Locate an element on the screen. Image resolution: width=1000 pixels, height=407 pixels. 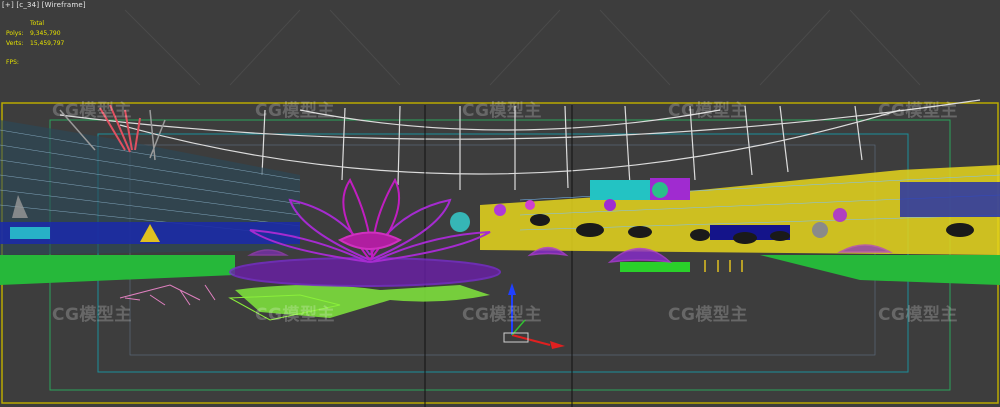
stats-polys-label: Polys: is located at coordinates (15, 33).